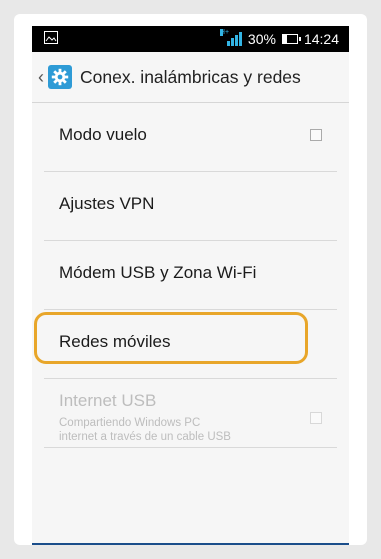  I want to click on action-bar: ‹ Conex. inalámbricas y redes, so click(190, 77).